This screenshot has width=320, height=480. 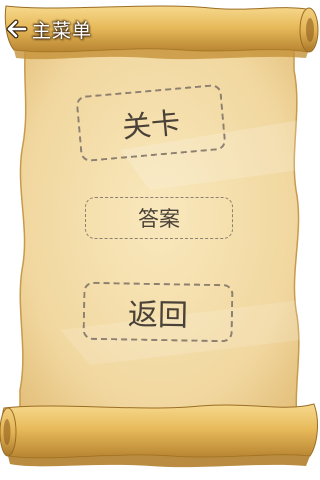 What do you see at coordinates (159, 218) in the screenshot?
I see `answers-button: 答案` at bounding box center [159, 218].